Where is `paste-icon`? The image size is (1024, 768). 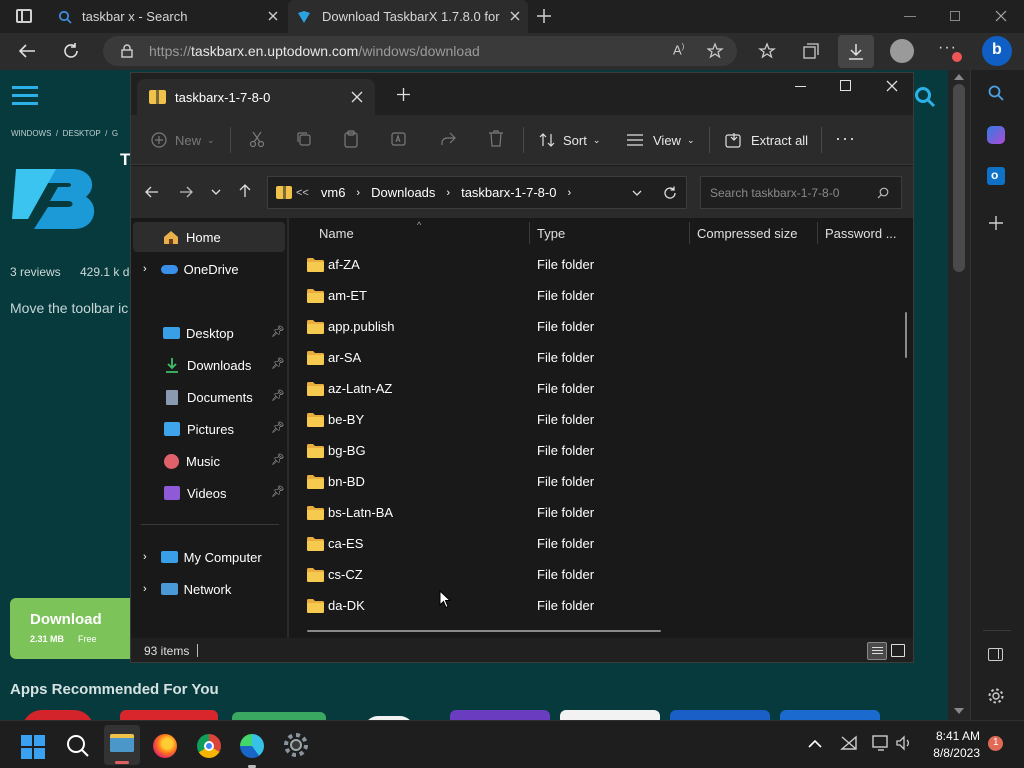
paste-icon is located at coordinates (351, 139).